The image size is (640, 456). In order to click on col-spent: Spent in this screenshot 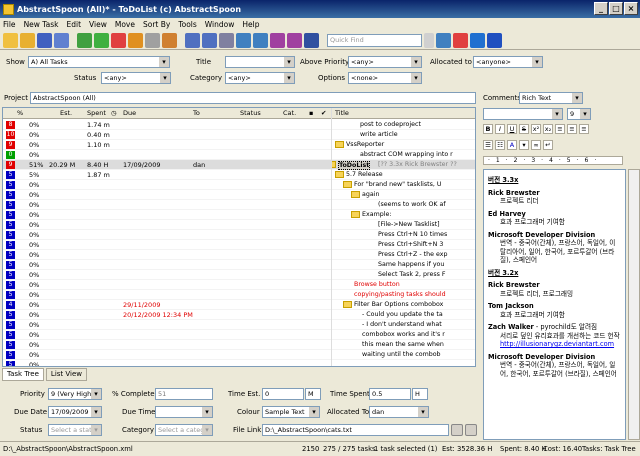, I will do `click(96, 113)`.